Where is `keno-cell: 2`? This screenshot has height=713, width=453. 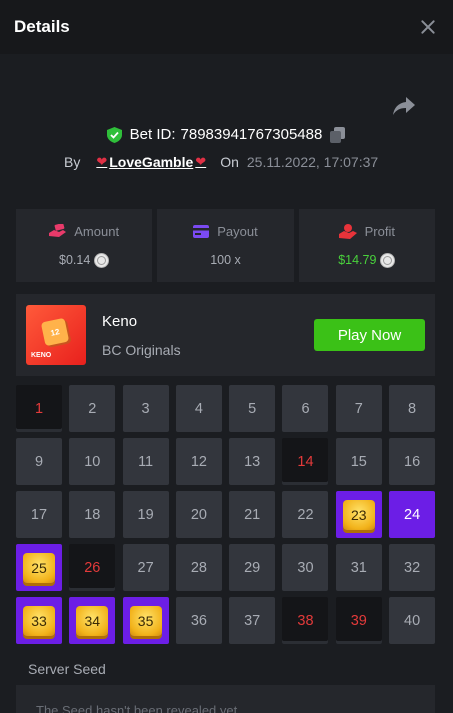
keno-cell: 2 is located at coordinates (92, 408).